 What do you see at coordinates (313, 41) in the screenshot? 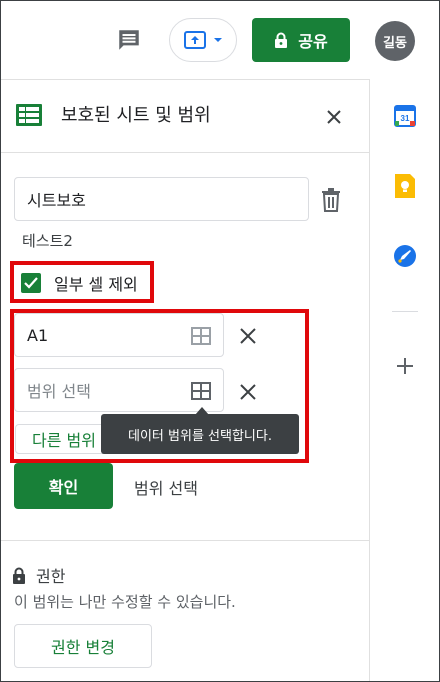
I see `share-label: 공유` at bounding box center [313, 41].